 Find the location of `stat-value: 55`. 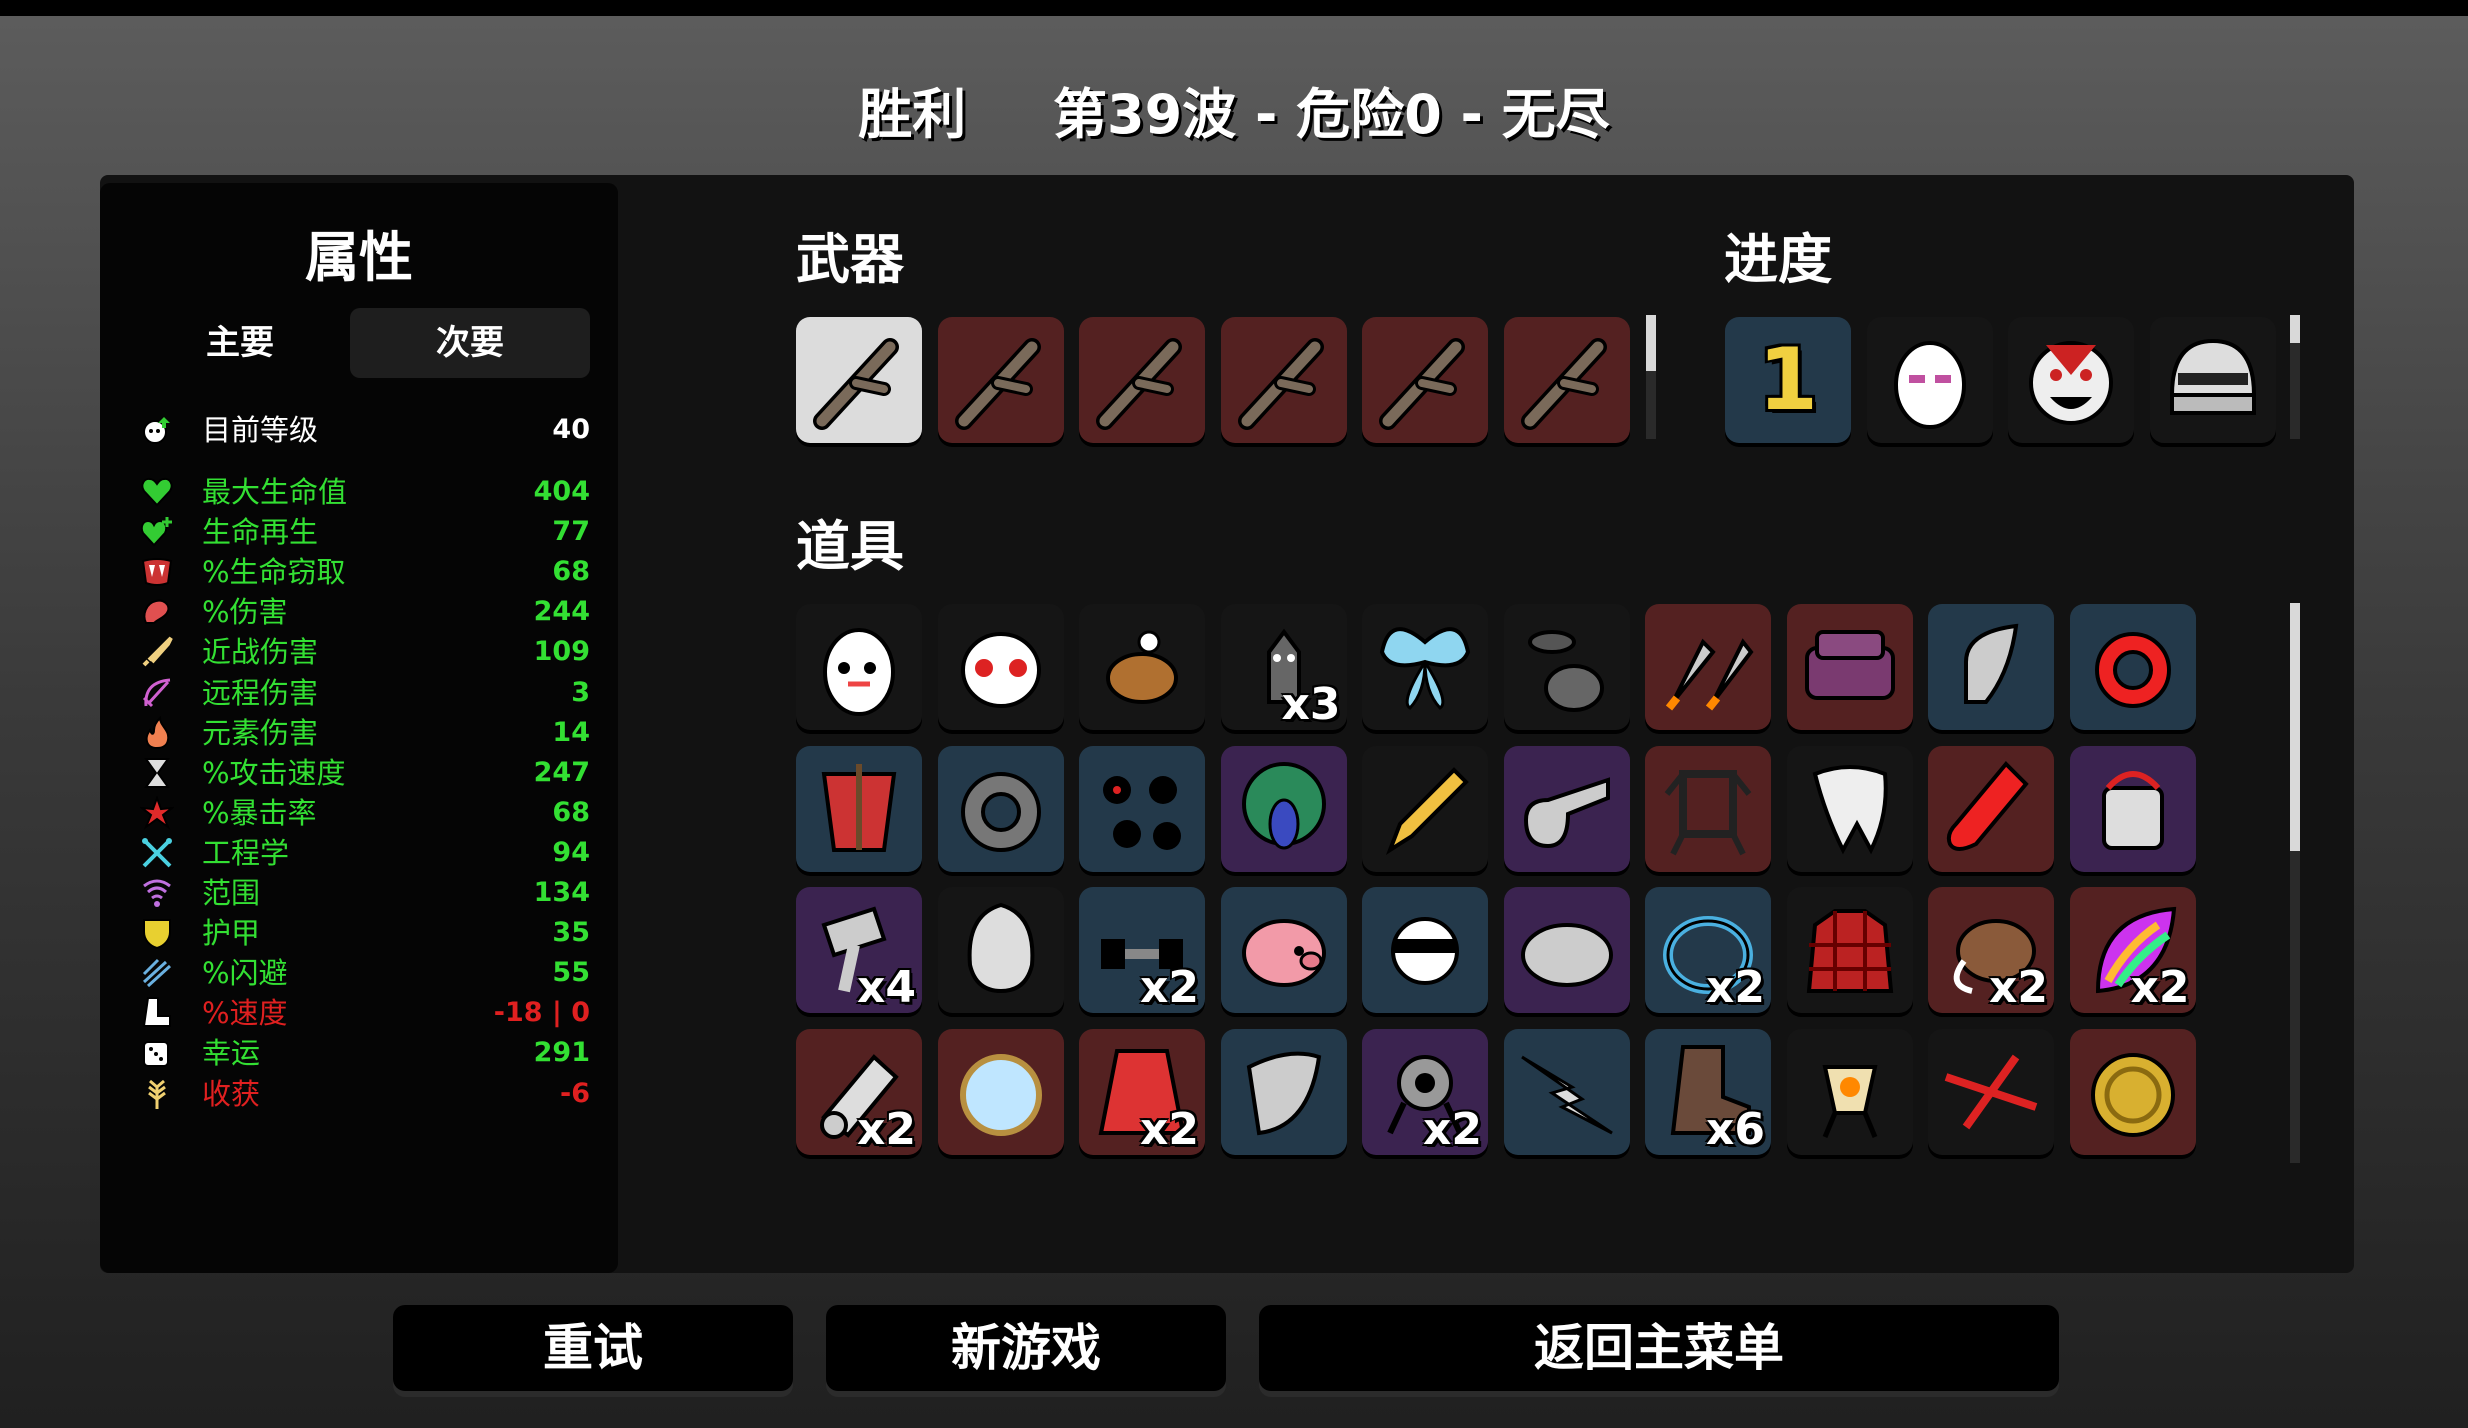

stat-value: 55 is located at coordinates (571, 973).